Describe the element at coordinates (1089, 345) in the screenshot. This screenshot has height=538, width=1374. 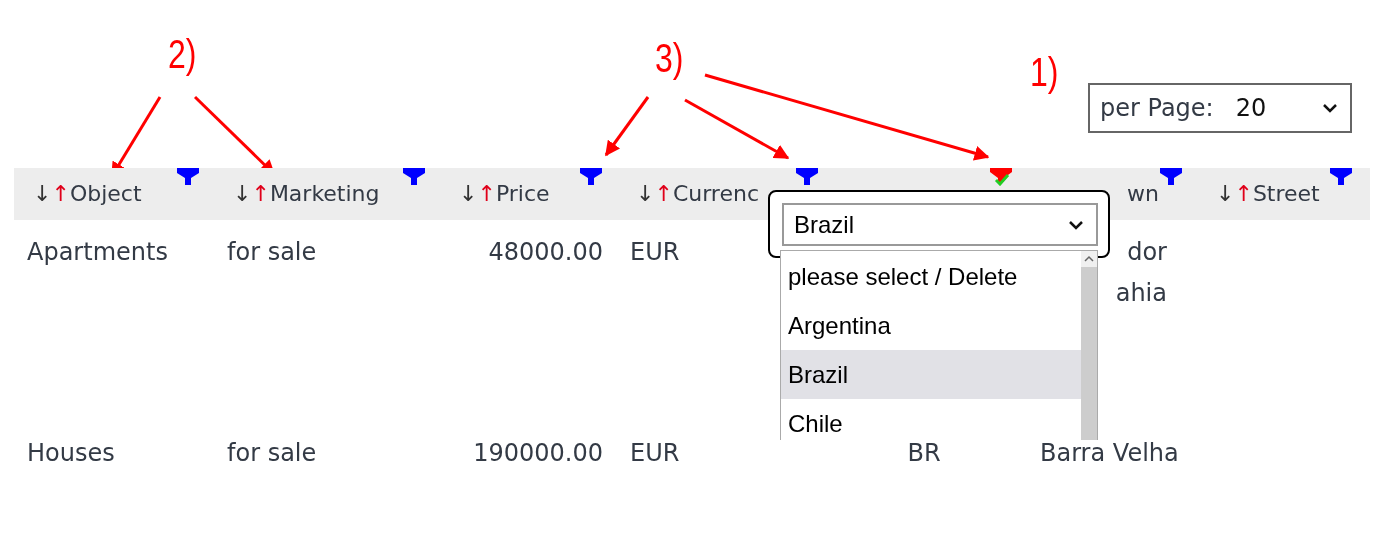
I see `scrollbar` at that location.